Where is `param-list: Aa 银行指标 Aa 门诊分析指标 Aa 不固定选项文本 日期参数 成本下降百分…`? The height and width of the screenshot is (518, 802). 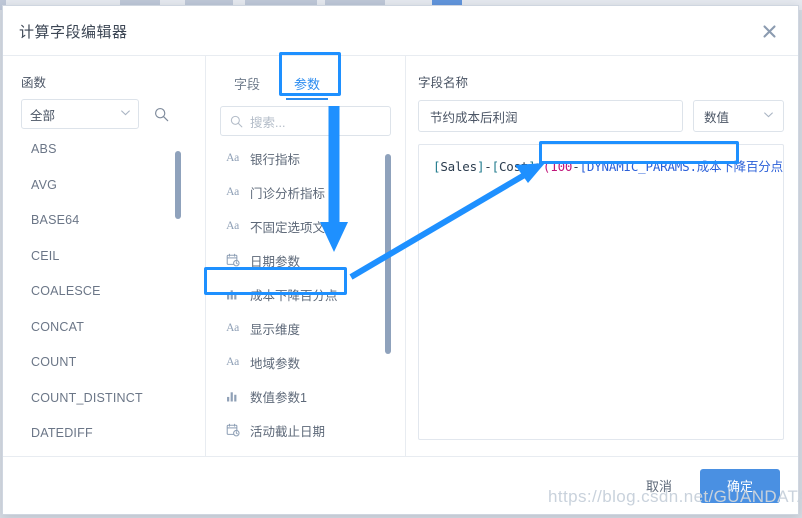 param-list: Aa 银行指标 Aa 门诊分析指标 Aa 不固定选项文本 日期参数 成本下降百分… is located at coordinates (305, 302).